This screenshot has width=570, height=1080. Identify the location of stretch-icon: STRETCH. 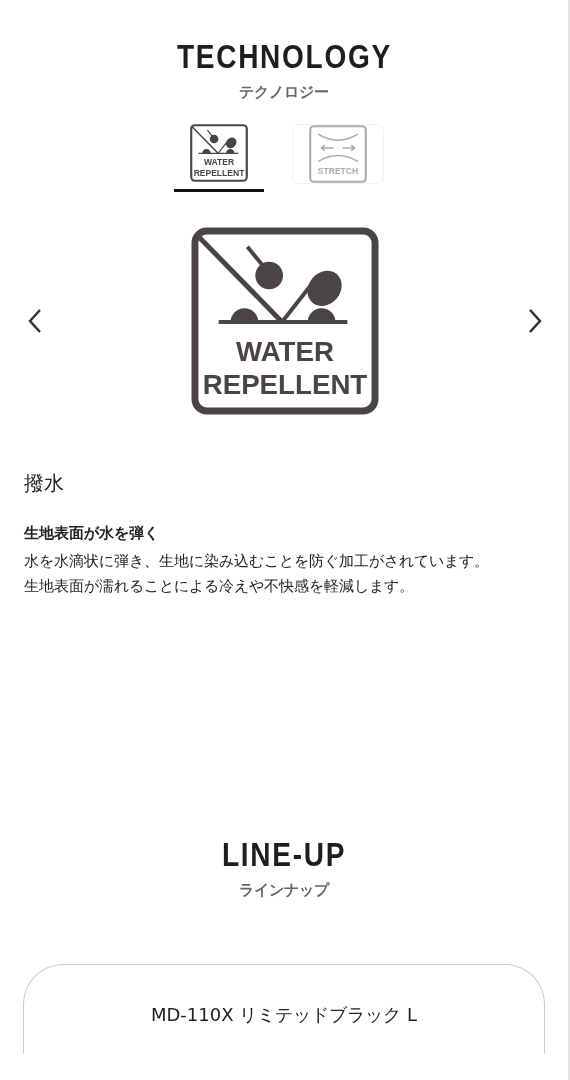
(338, 154).